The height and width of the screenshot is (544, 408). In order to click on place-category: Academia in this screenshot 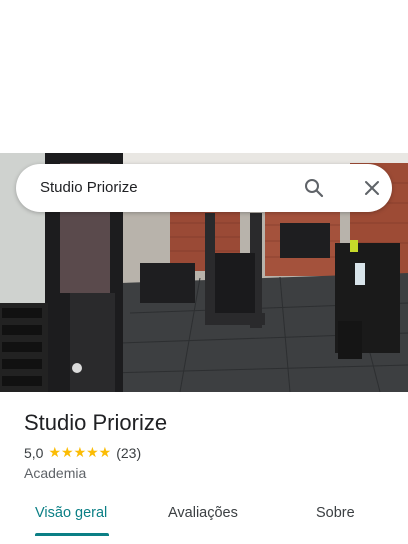, I will do `click(55, 473)`.